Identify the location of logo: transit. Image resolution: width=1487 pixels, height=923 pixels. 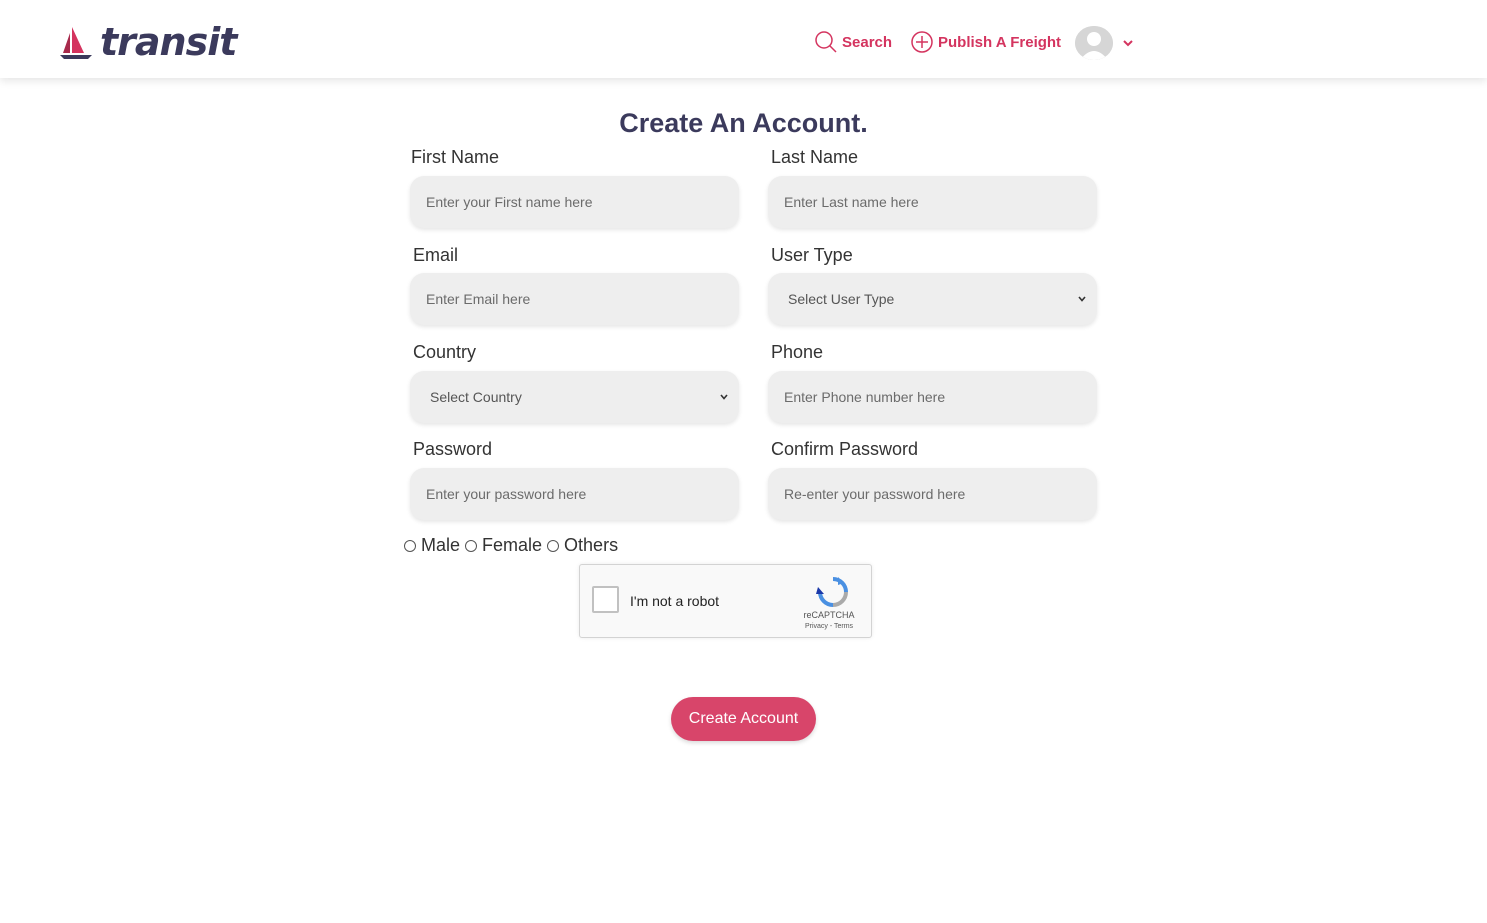
(147, 42).